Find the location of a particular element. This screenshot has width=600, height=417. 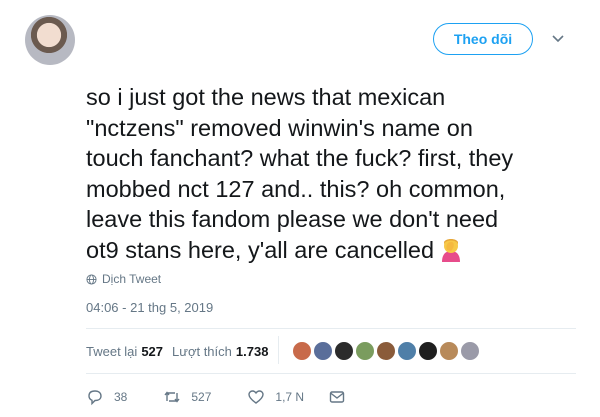

liker-avatars is located at coordinates (386, 351).